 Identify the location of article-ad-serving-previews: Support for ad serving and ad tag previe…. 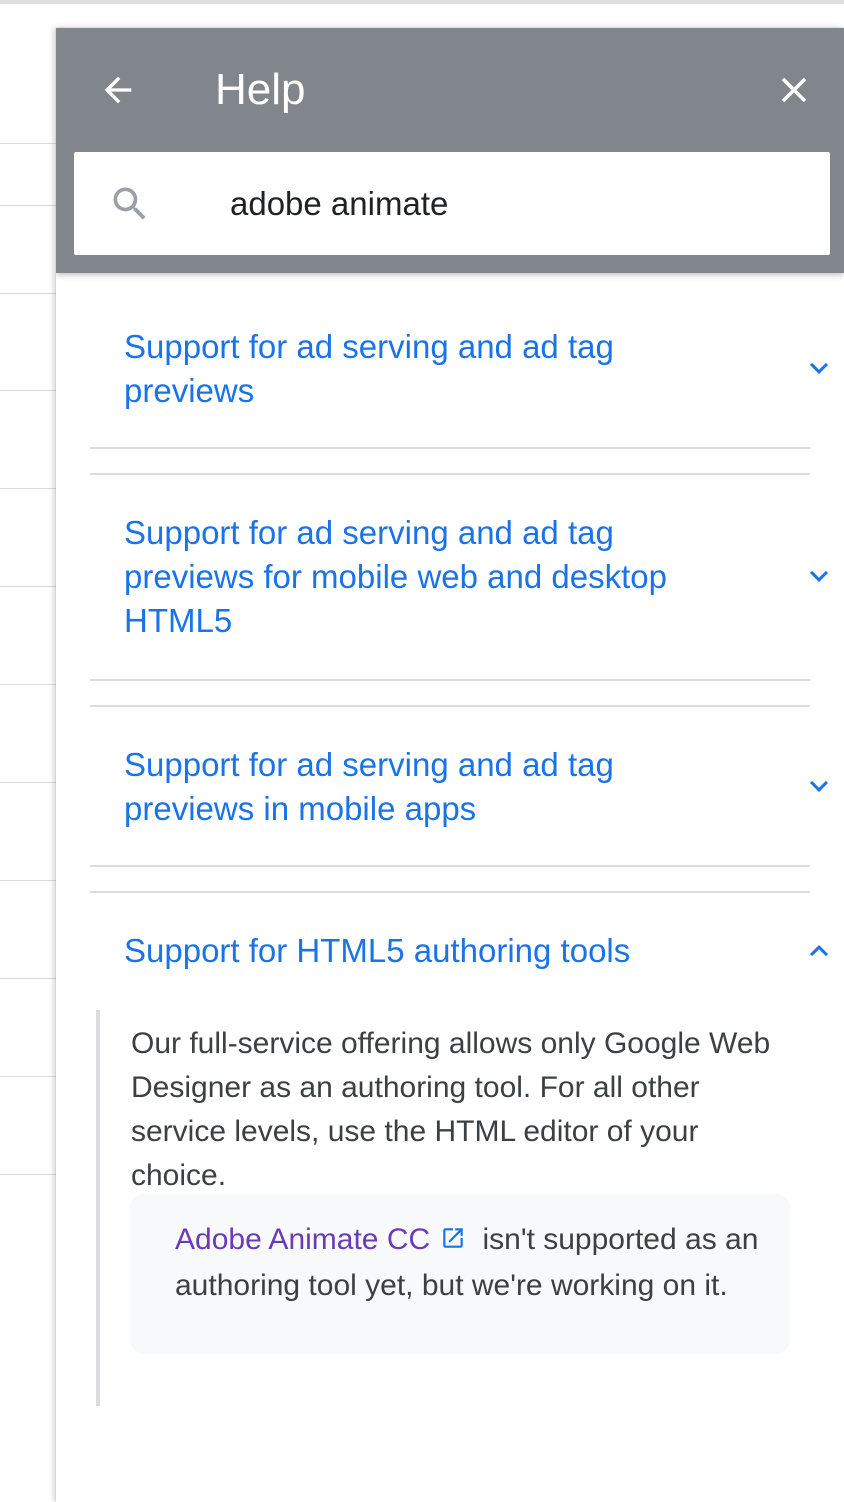
(476, 369).